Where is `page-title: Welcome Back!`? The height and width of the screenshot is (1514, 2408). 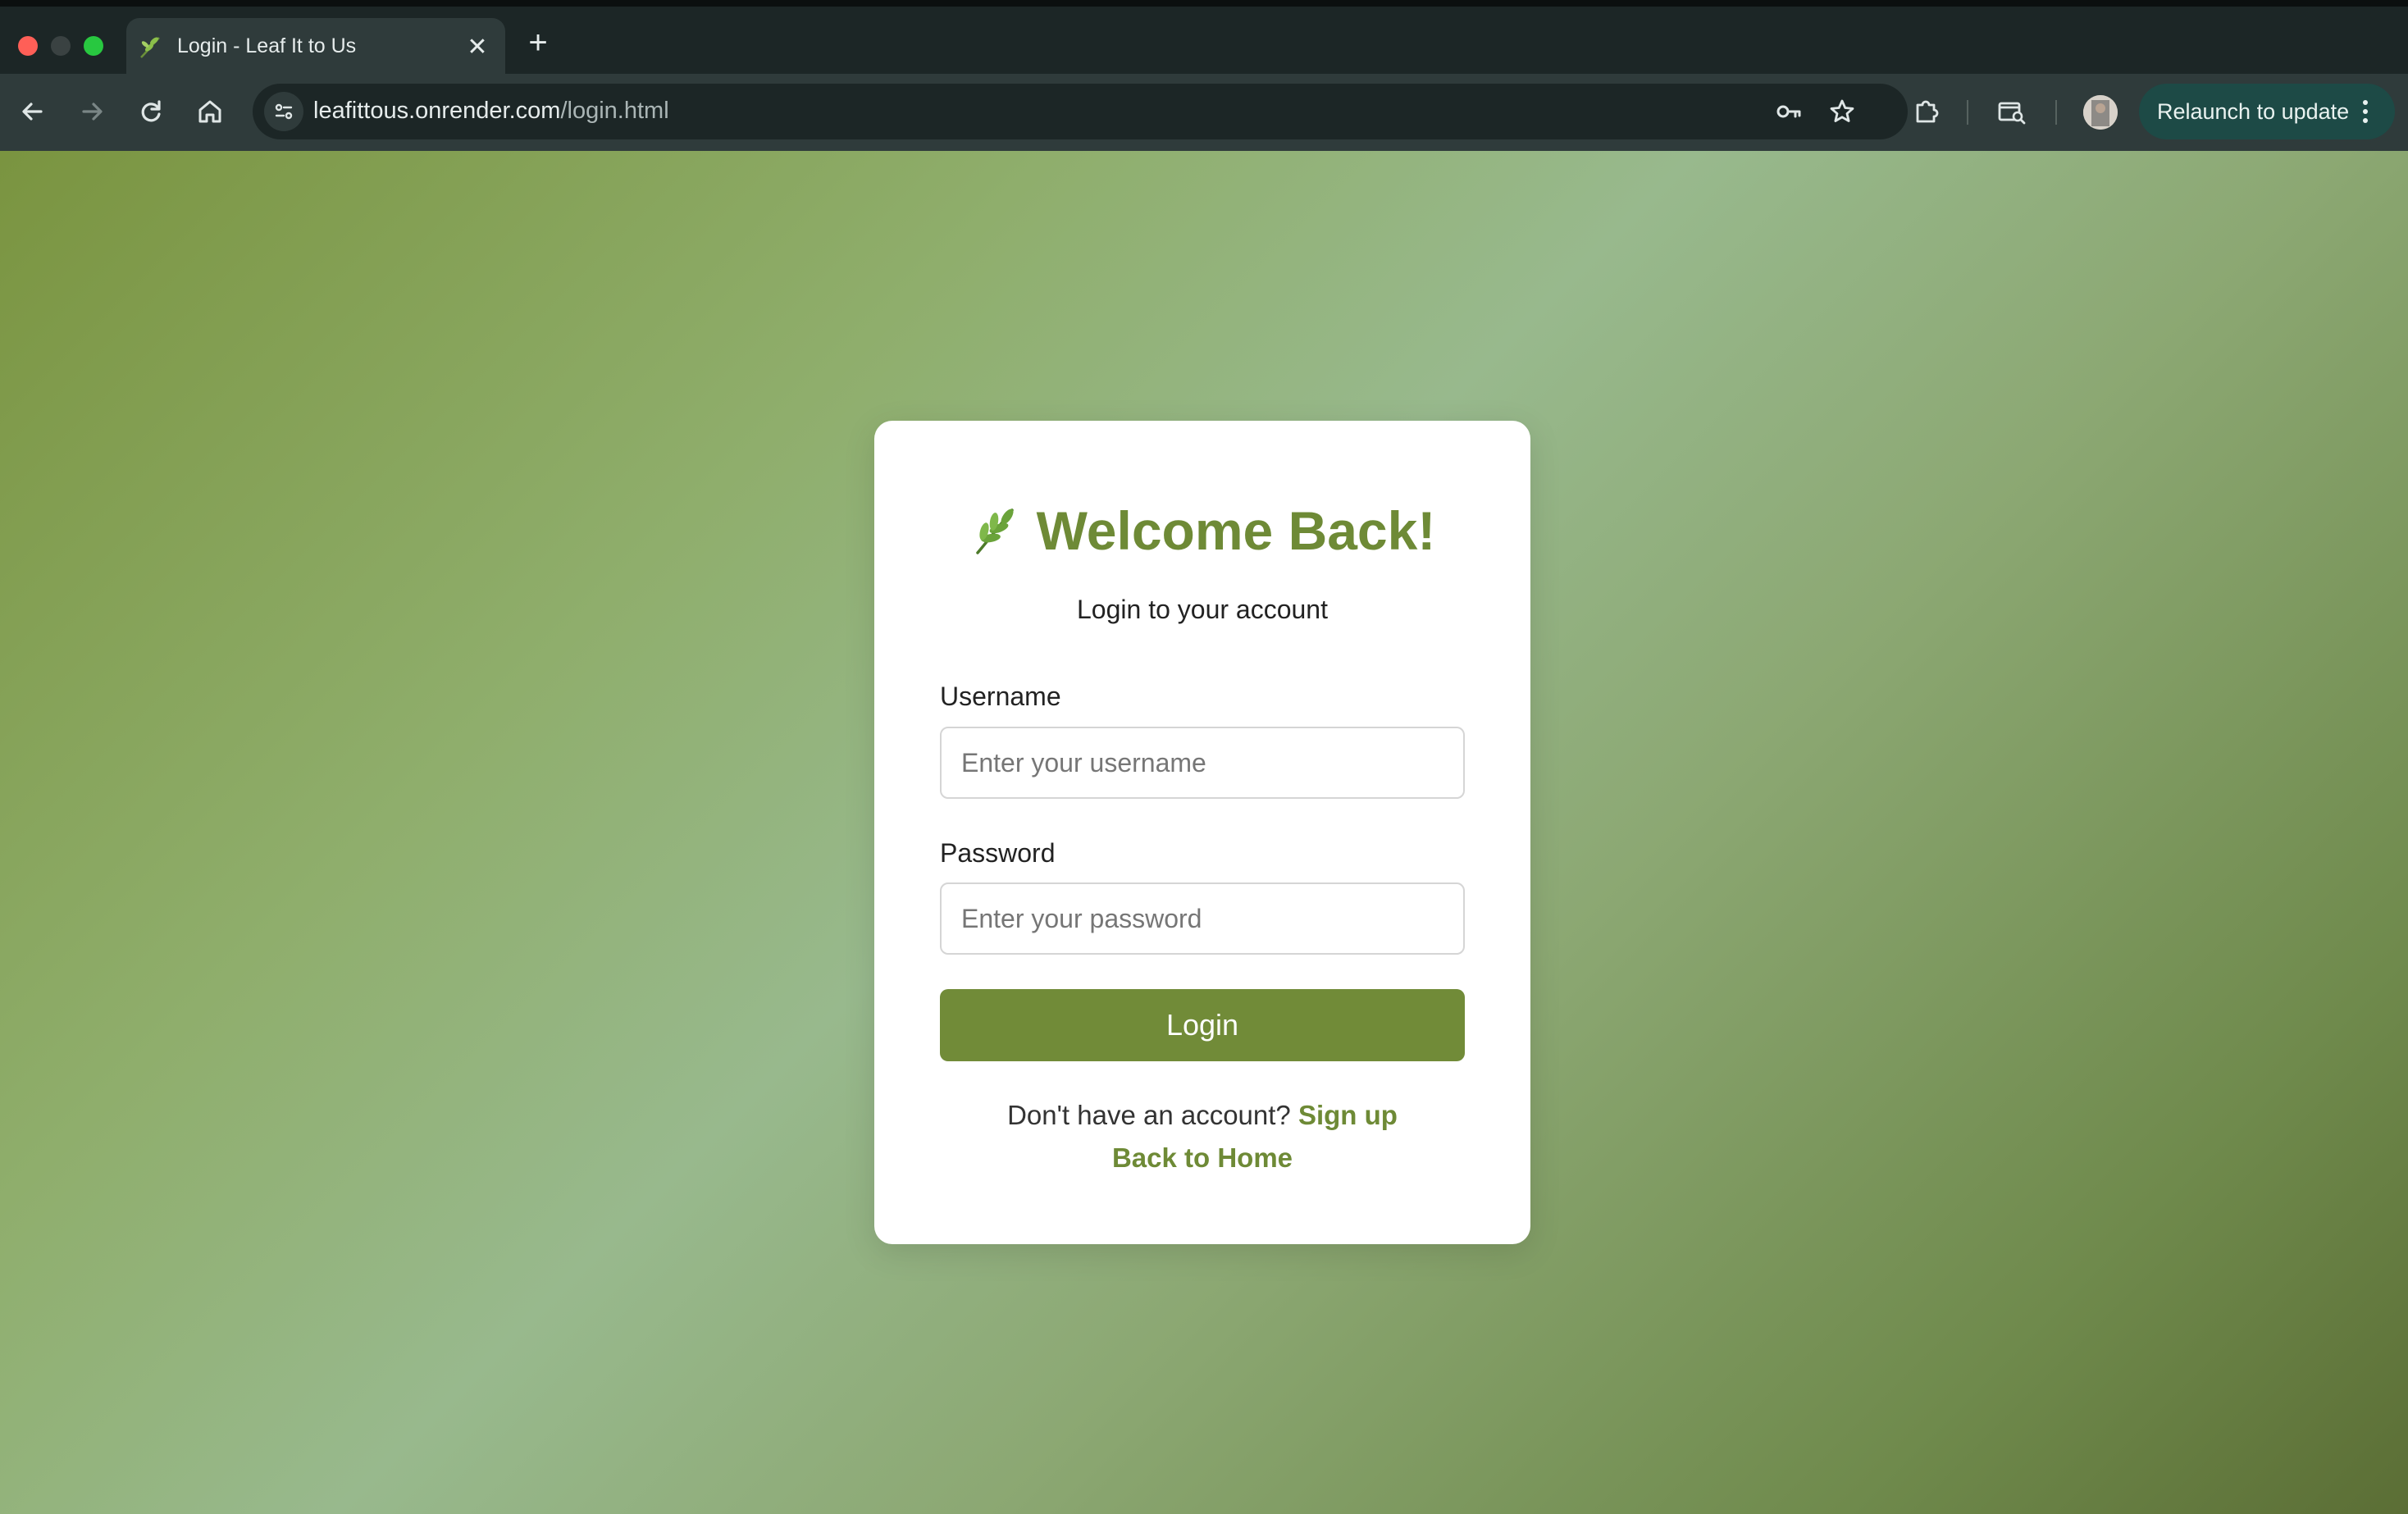
page-title: Welcome Back! is located at coordinates (1202, 530).